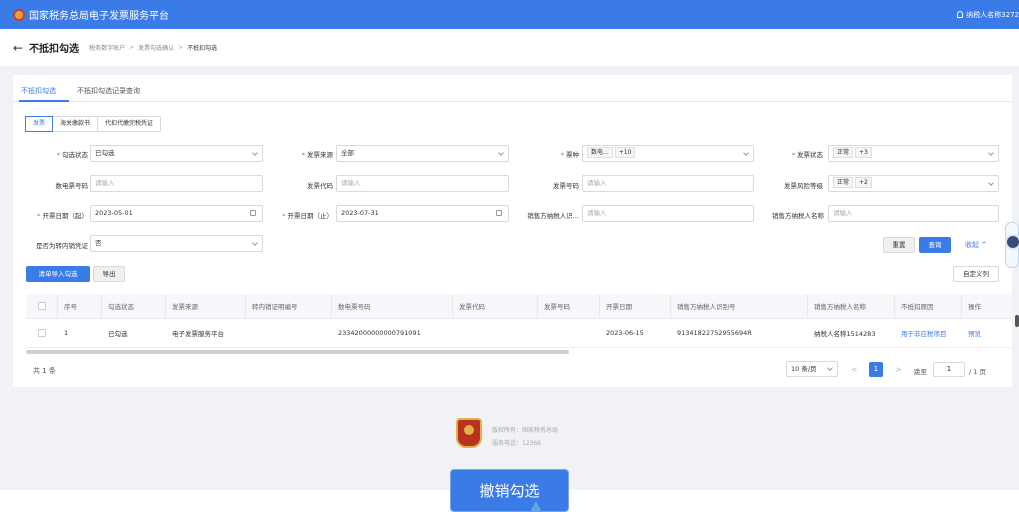  Describe the element at coordinates (422, 183) in the screenshot. I see `invoice-code-input: 请输入` at that location.